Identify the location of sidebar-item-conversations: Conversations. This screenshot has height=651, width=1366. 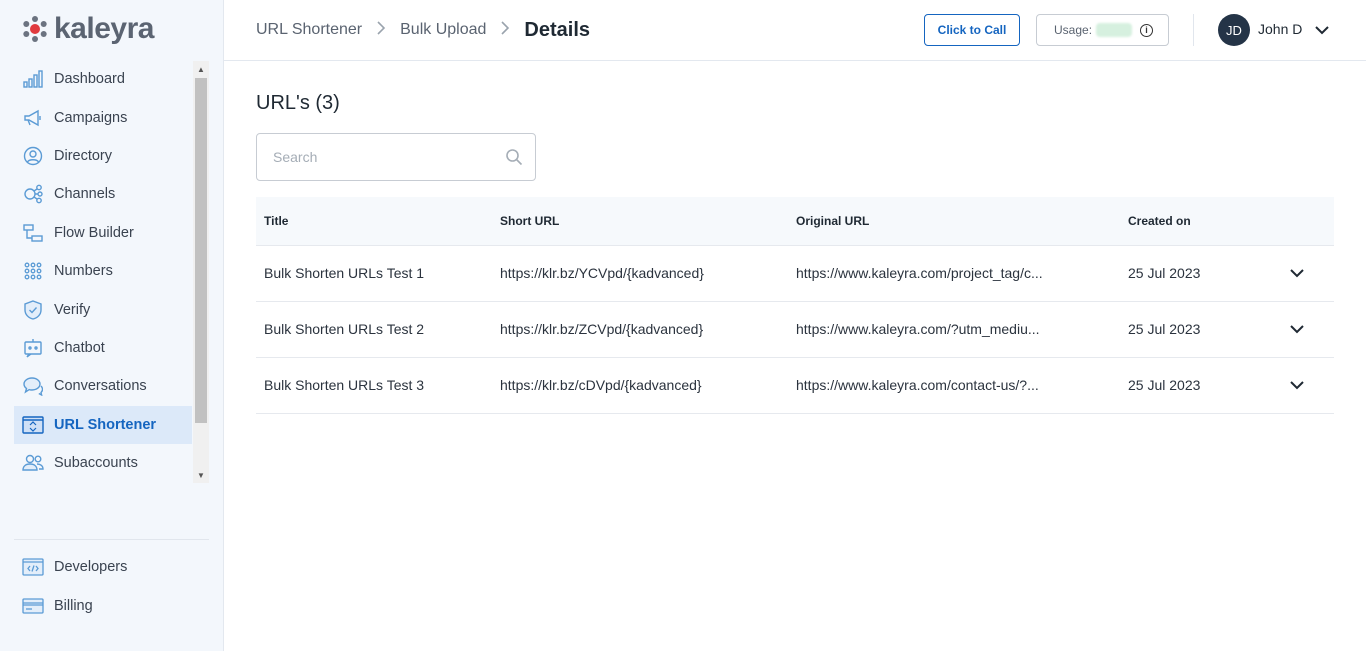
(103, 386).